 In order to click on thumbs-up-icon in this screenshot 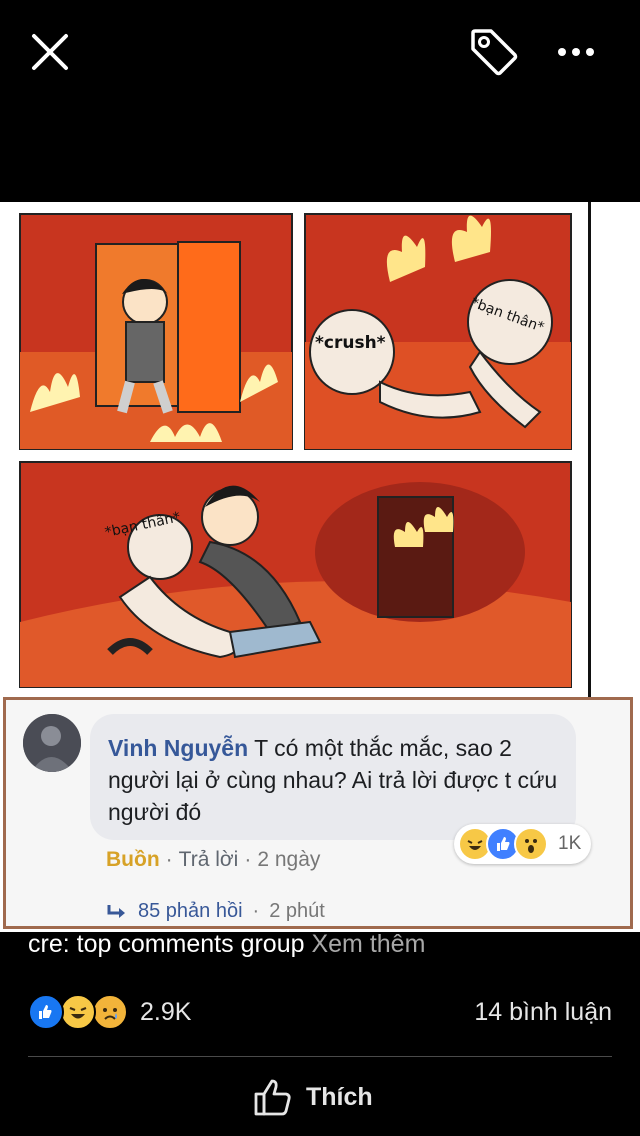, I will do `click(272, 1097)`.